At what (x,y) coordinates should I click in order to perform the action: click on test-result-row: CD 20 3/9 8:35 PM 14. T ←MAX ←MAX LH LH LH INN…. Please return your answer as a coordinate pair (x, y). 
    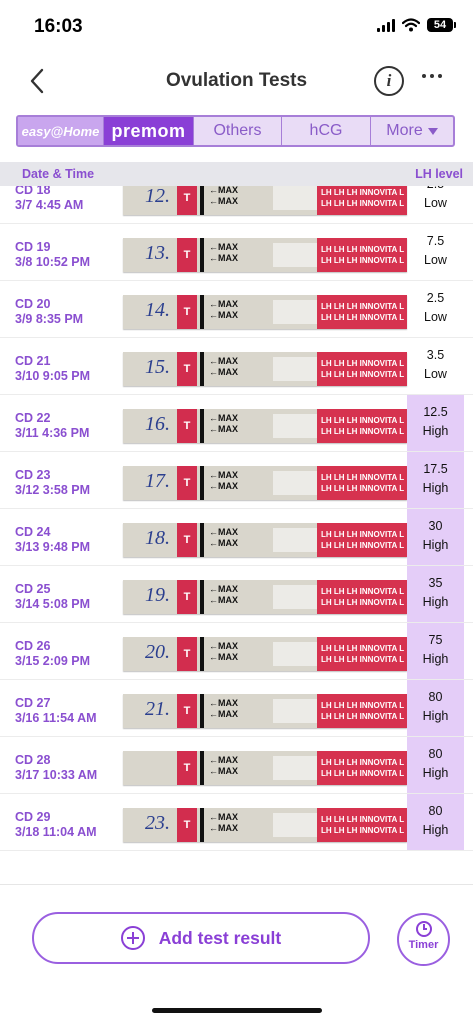
    Looking at the image, I should click on (236, 309).